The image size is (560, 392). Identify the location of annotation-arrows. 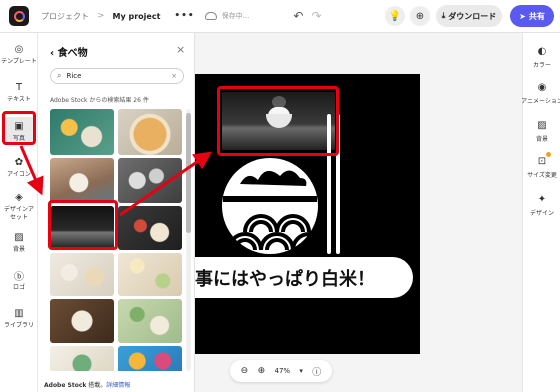
(115, 181).